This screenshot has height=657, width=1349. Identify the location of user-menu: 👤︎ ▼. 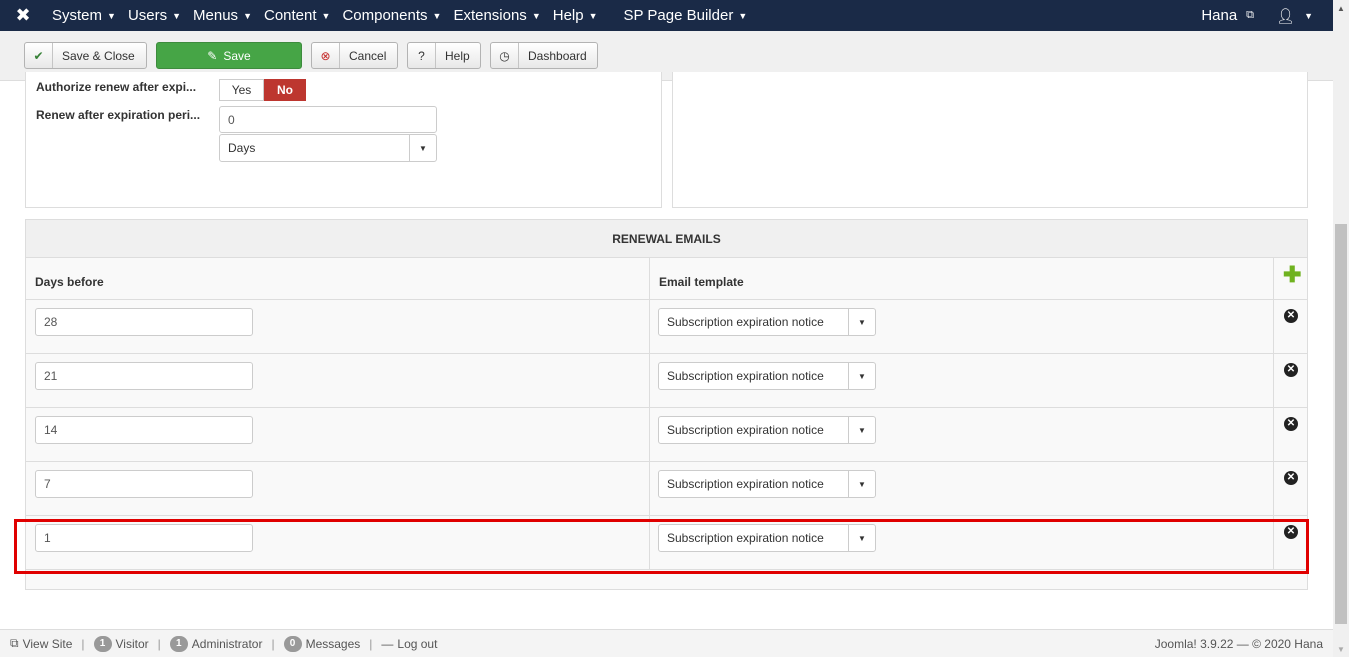
(1294, 16).